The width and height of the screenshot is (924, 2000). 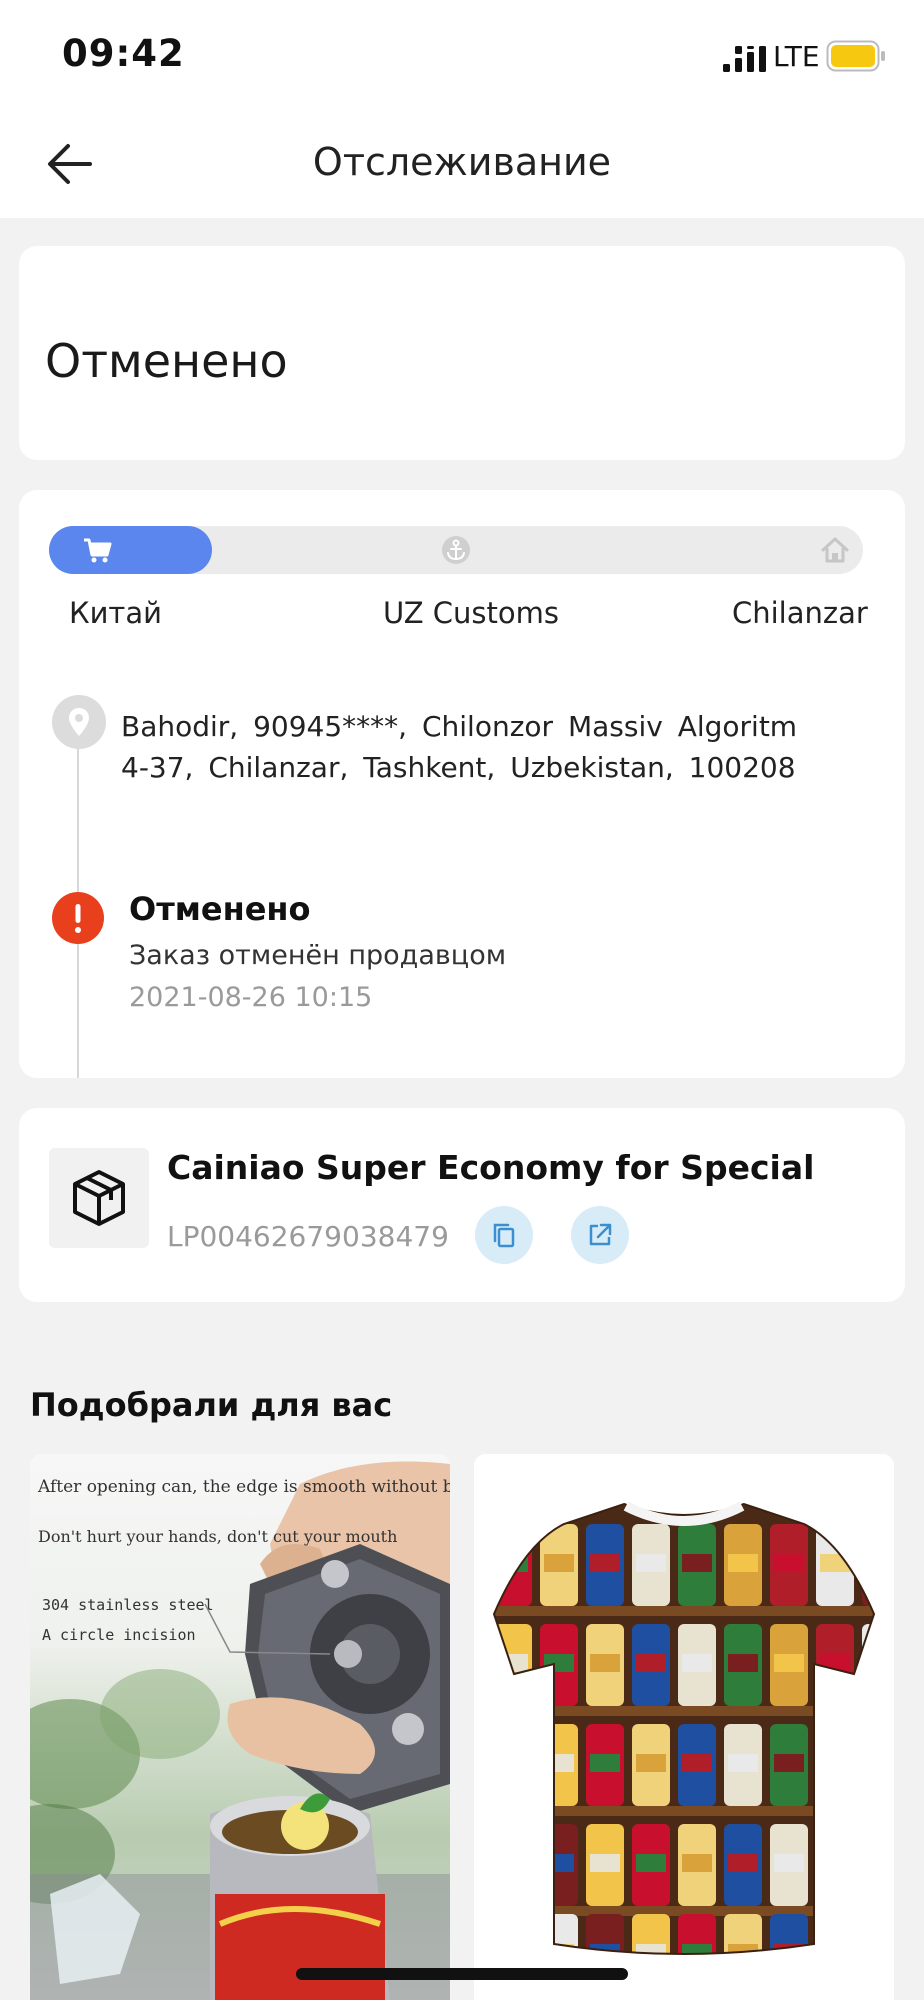 I want to click on shipping-progress-bar, so click(x=456, y=550).